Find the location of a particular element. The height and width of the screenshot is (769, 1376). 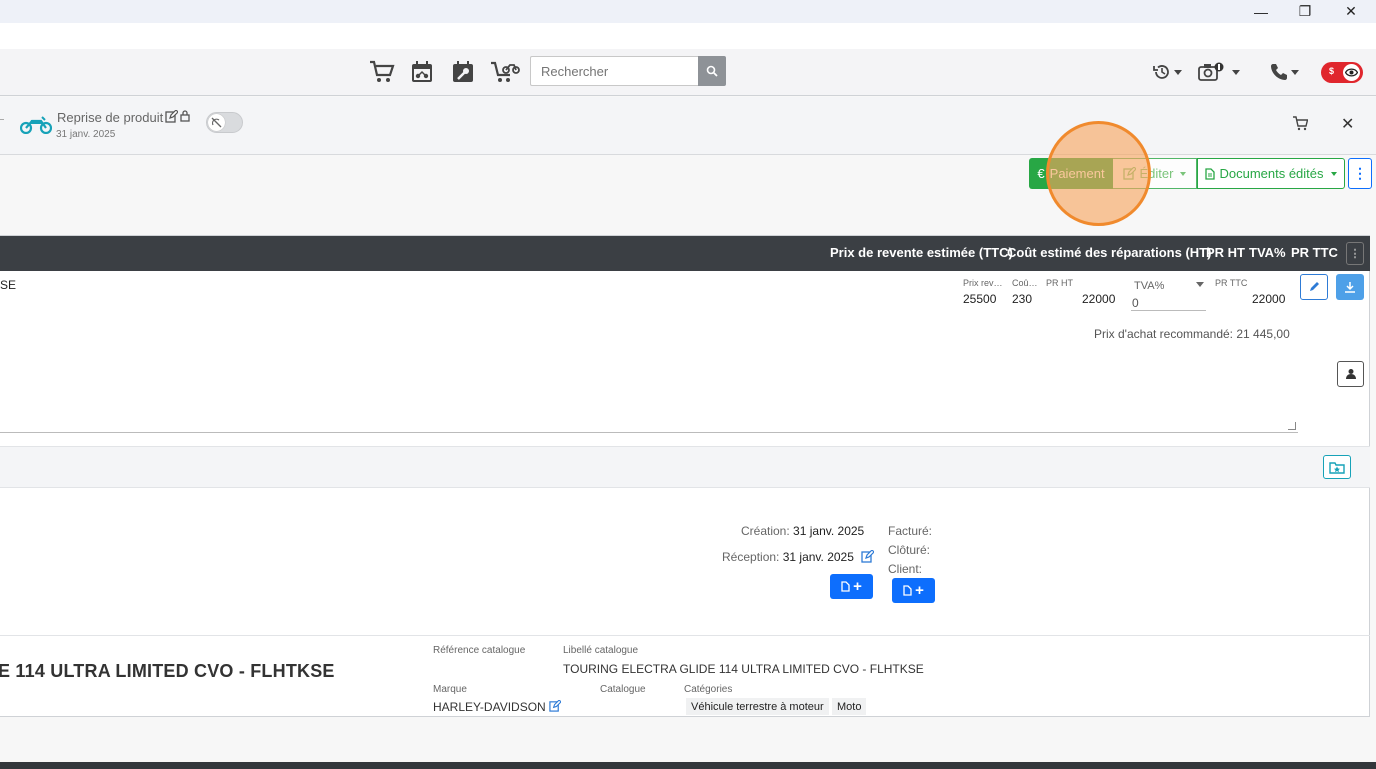

closed-label: Clôturé: is located at coordinates (909, 550).